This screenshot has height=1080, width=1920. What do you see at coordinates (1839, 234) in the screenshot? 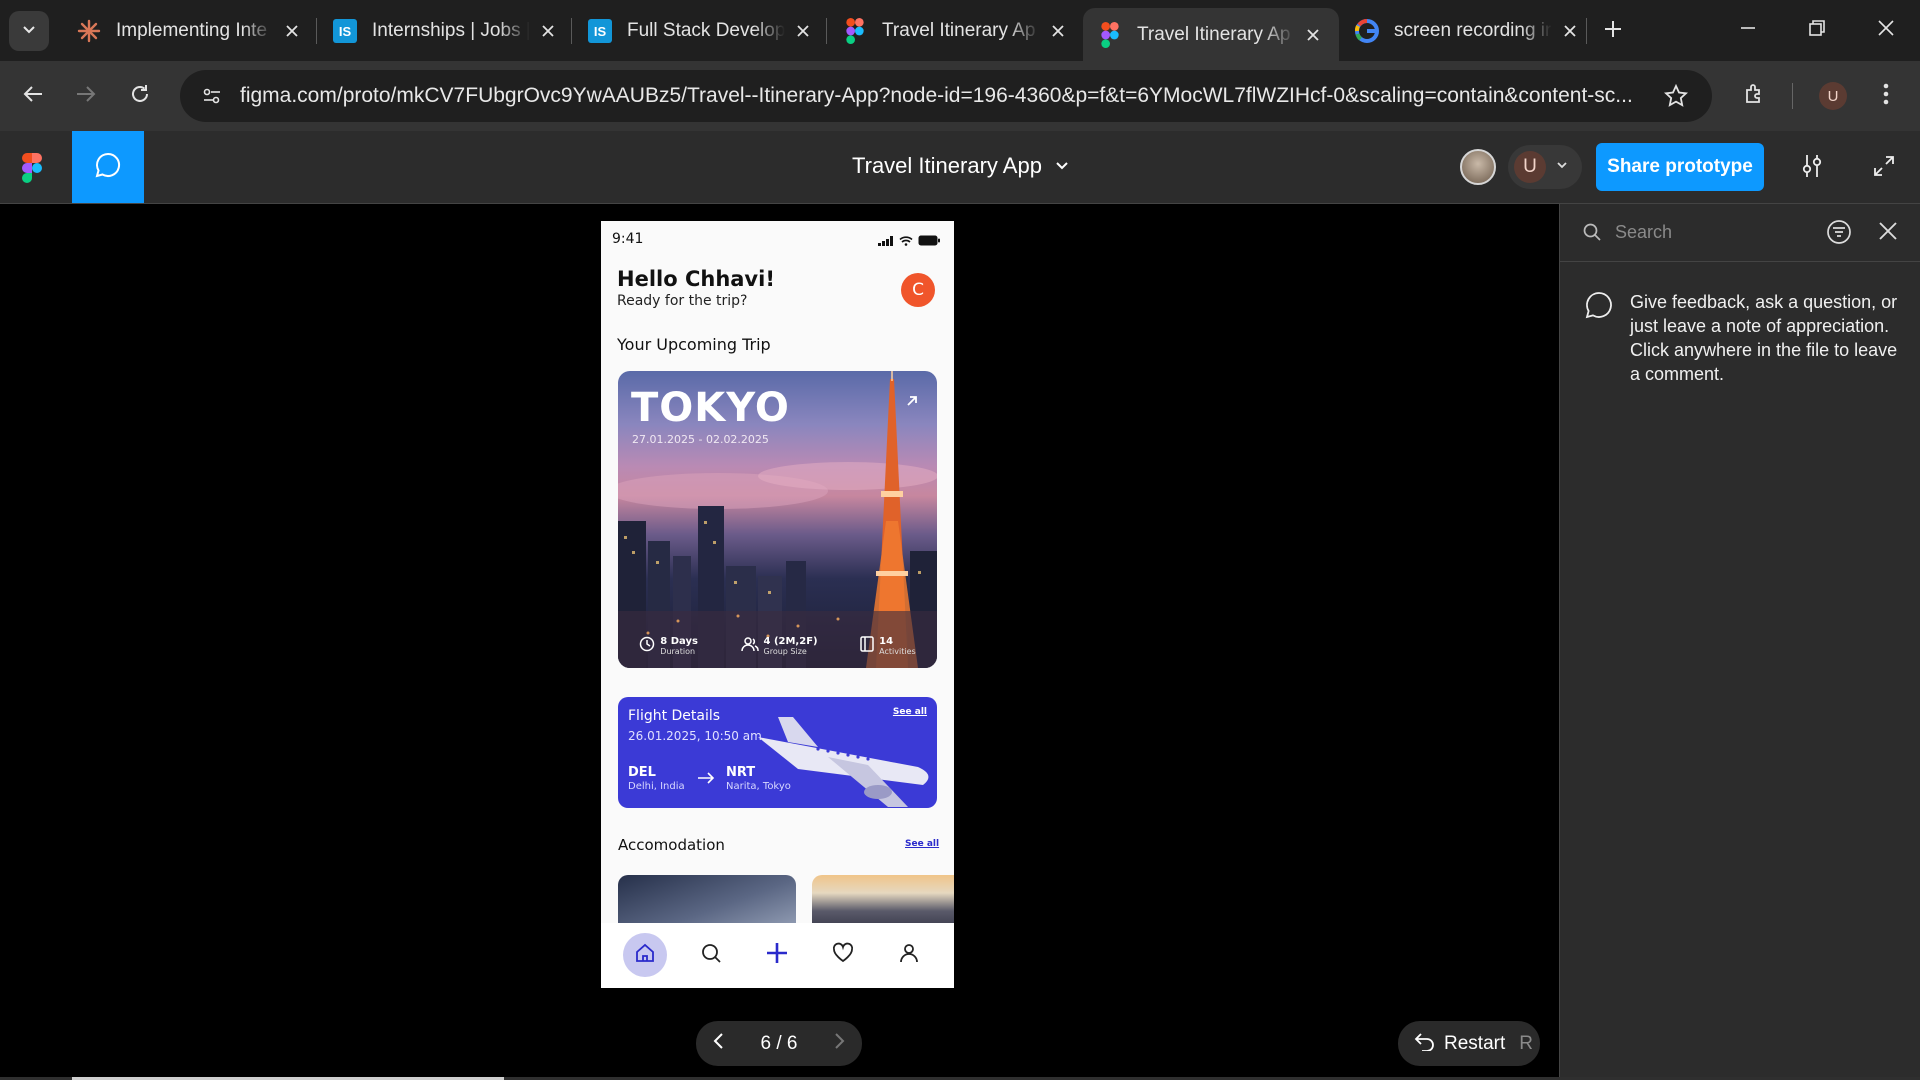
I see `filter-icon` at bounding box center [1839, 234].